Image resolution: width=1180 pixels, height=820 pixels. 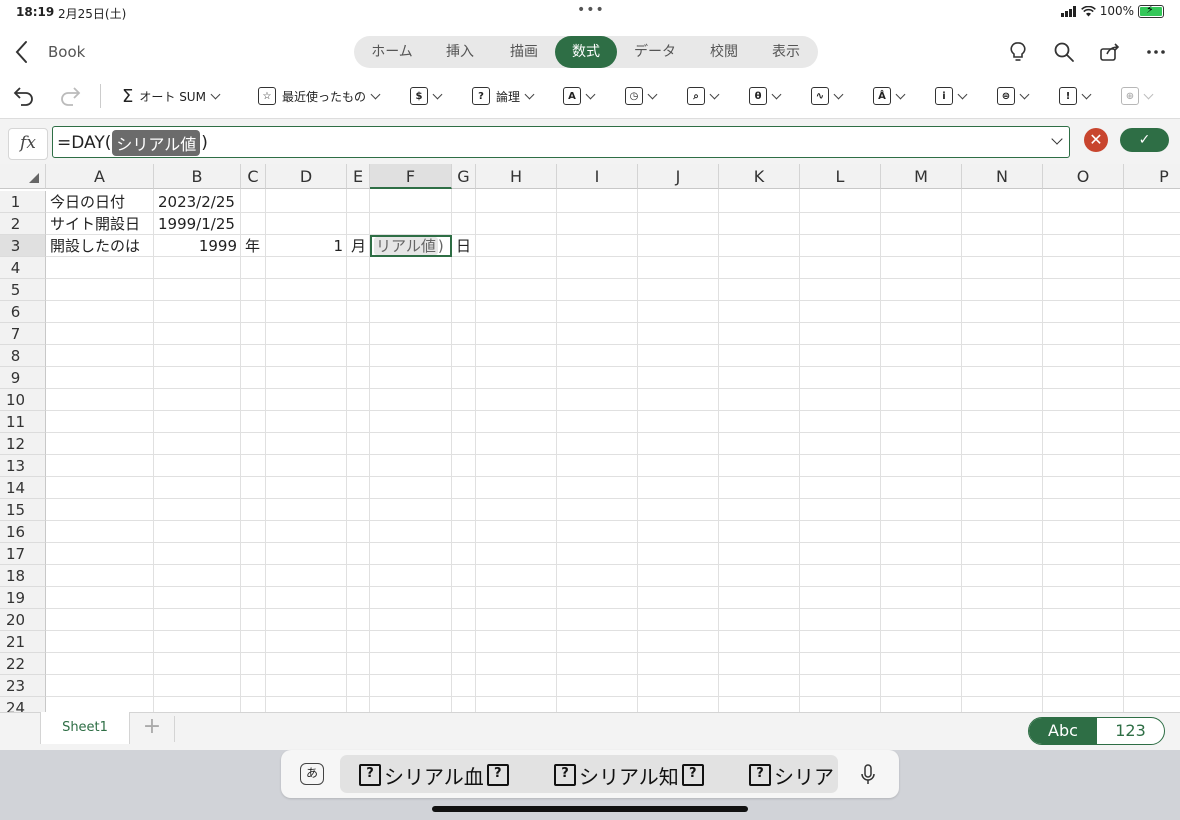 I want to click on cell-a2: サイト開設日, so click(x=100, y=224).